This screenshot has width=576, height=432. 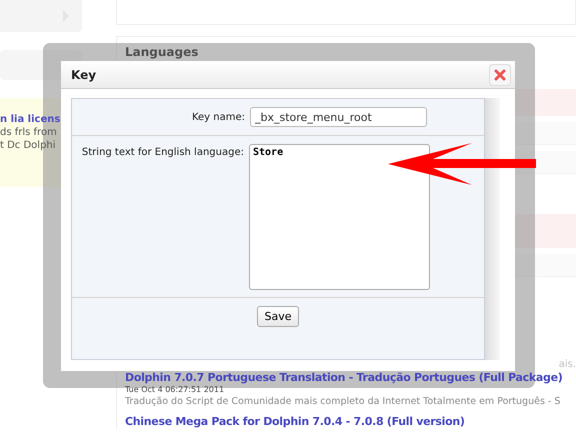 I want to click on section-title: Languages, so click(x=162, y=52).